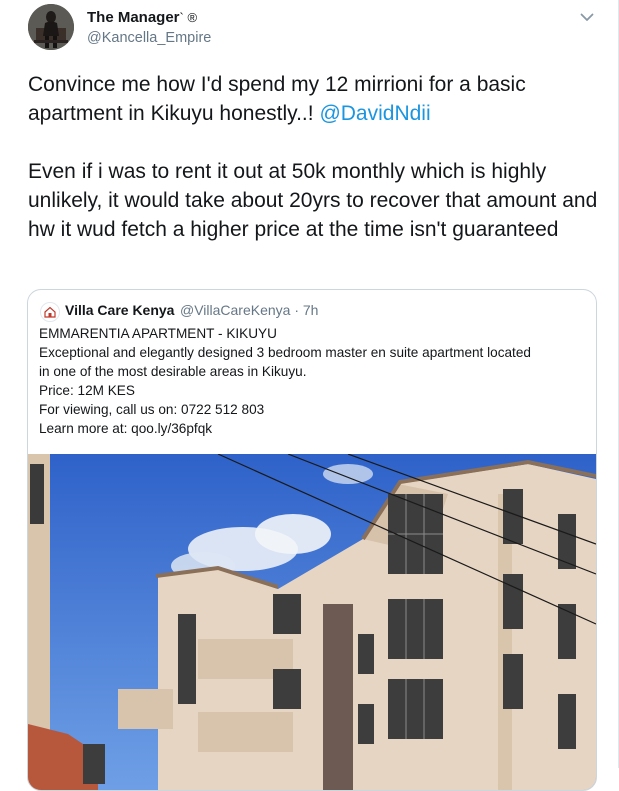  What do you see at coordinates (126, 428) in the screenshot?
I see `quoted-link-line: Learn more at: qoo.ly/36pfqk` at bounding box center [126, 428].